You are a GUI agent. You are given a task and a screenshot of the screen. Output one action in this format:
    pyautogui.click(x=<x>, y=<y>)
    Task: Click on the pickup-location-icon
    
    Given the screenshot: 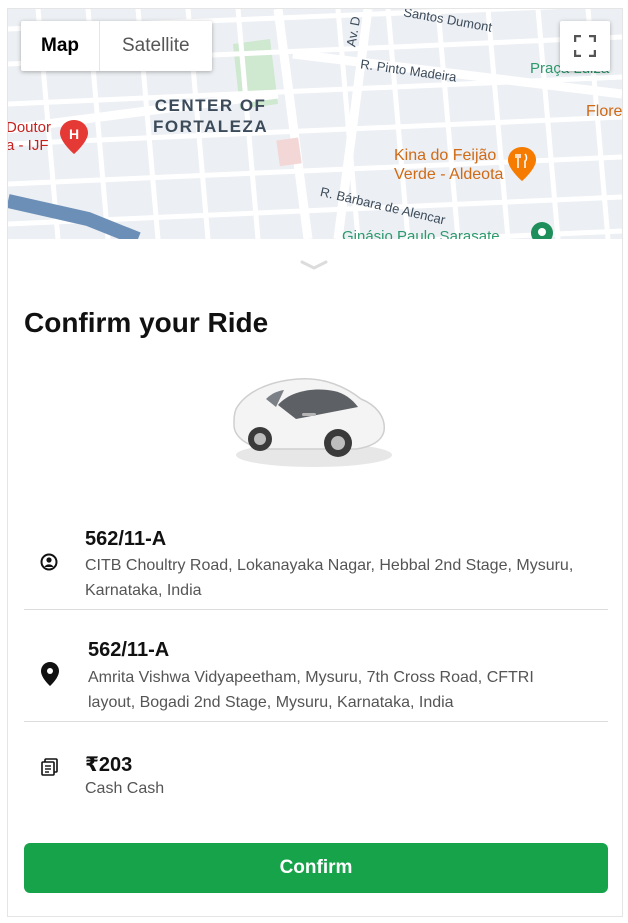 What is the action you would take?
    pyautogui.click(x=49, y=562)
    